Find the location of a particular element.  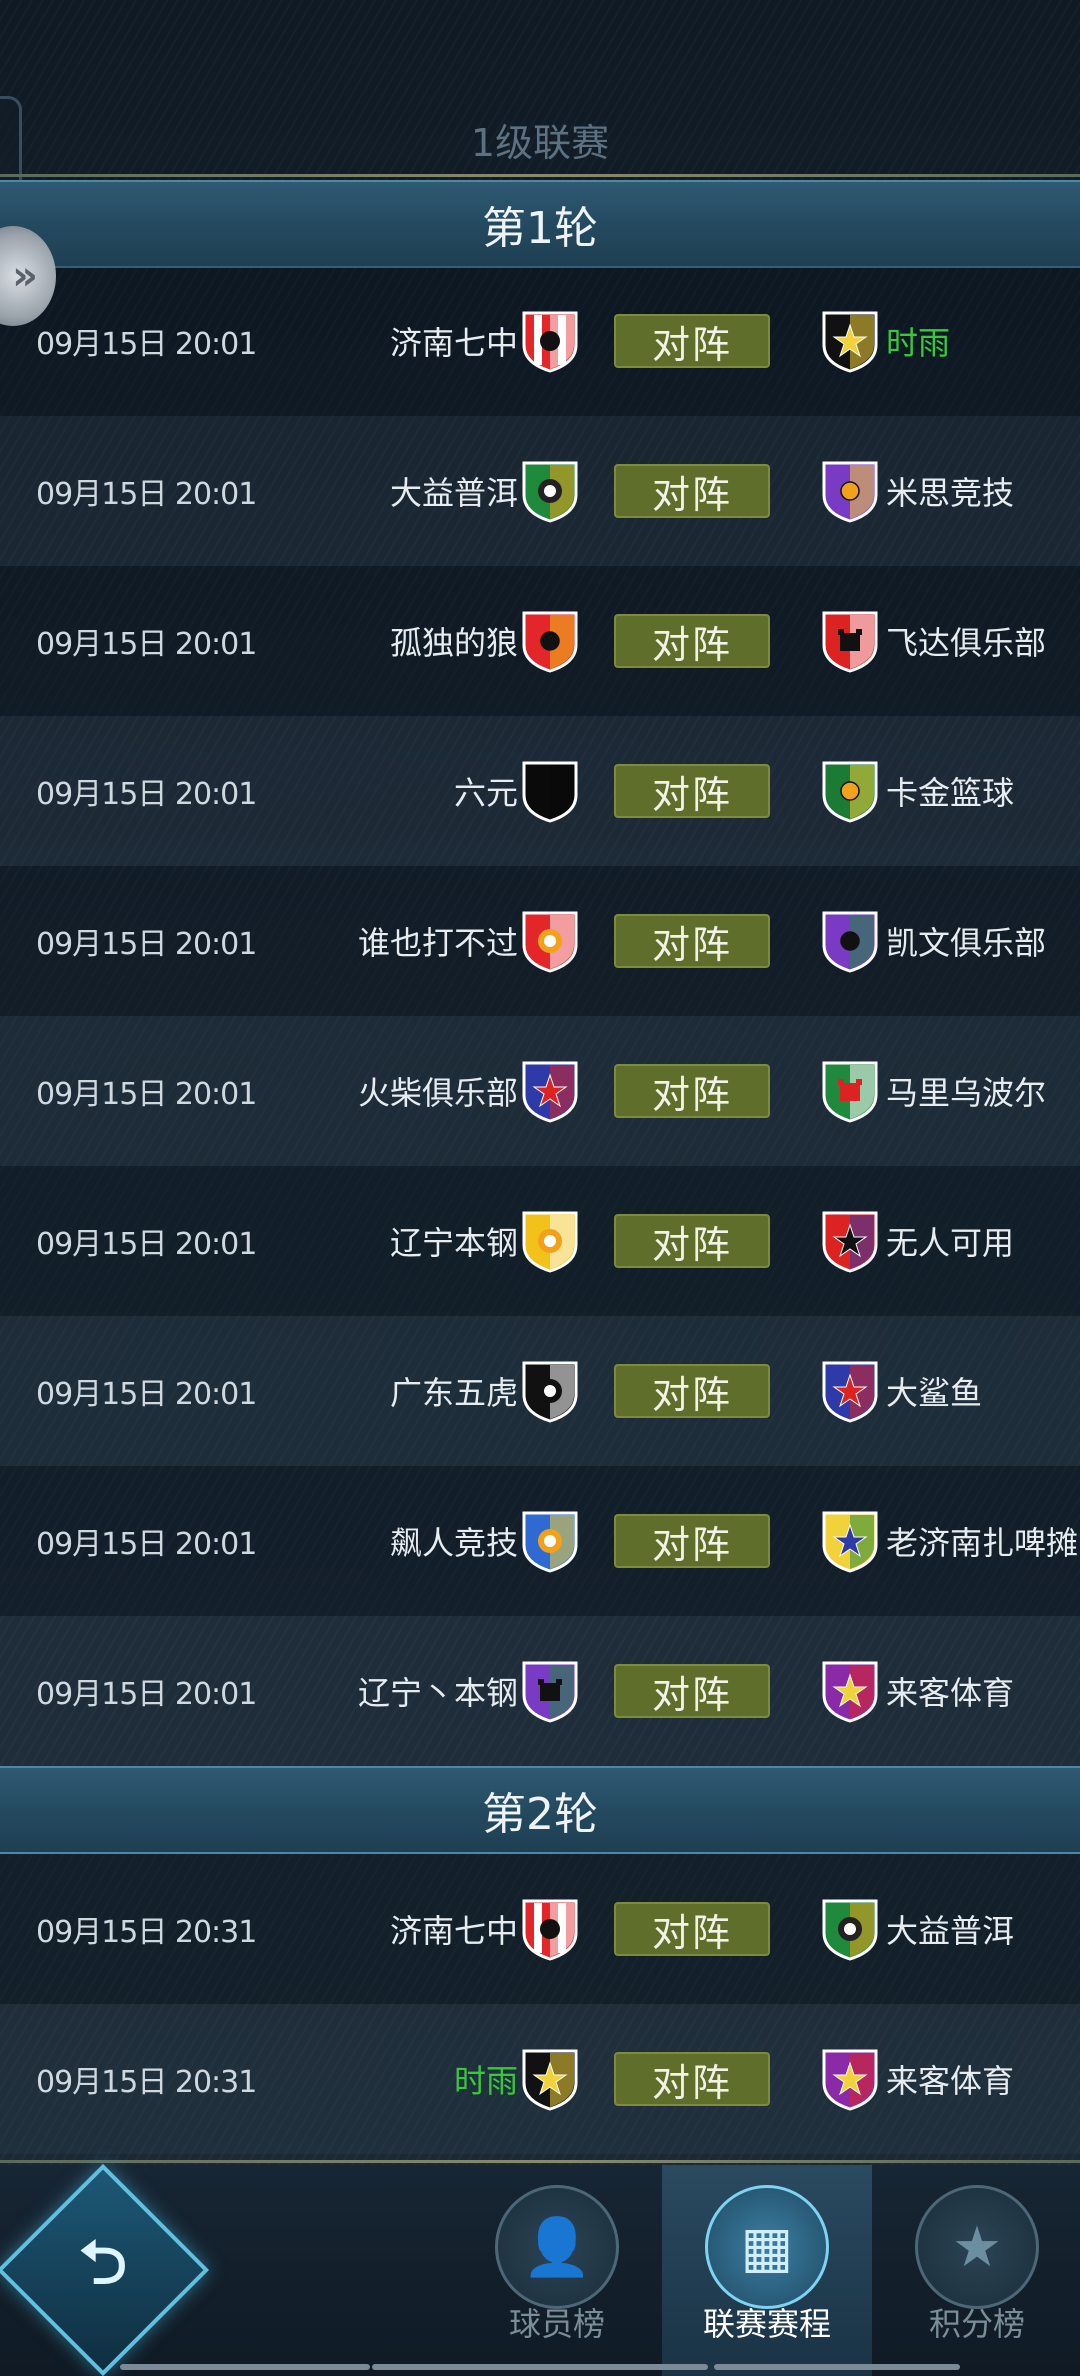

home-team-name: 大益普洱 is located at coordinates (454, 491).